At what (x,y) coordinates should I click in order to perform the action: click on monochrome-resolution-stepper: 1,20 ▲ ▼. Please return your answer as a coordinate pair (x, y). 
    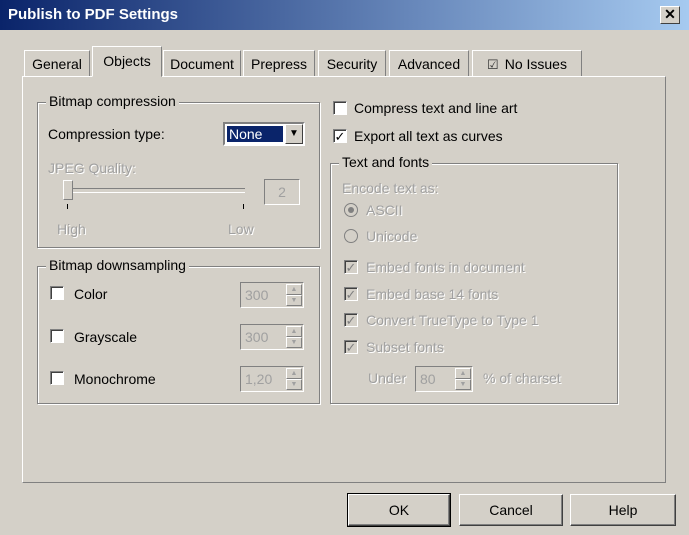
    Looking at the image, I should click on (272, 379).